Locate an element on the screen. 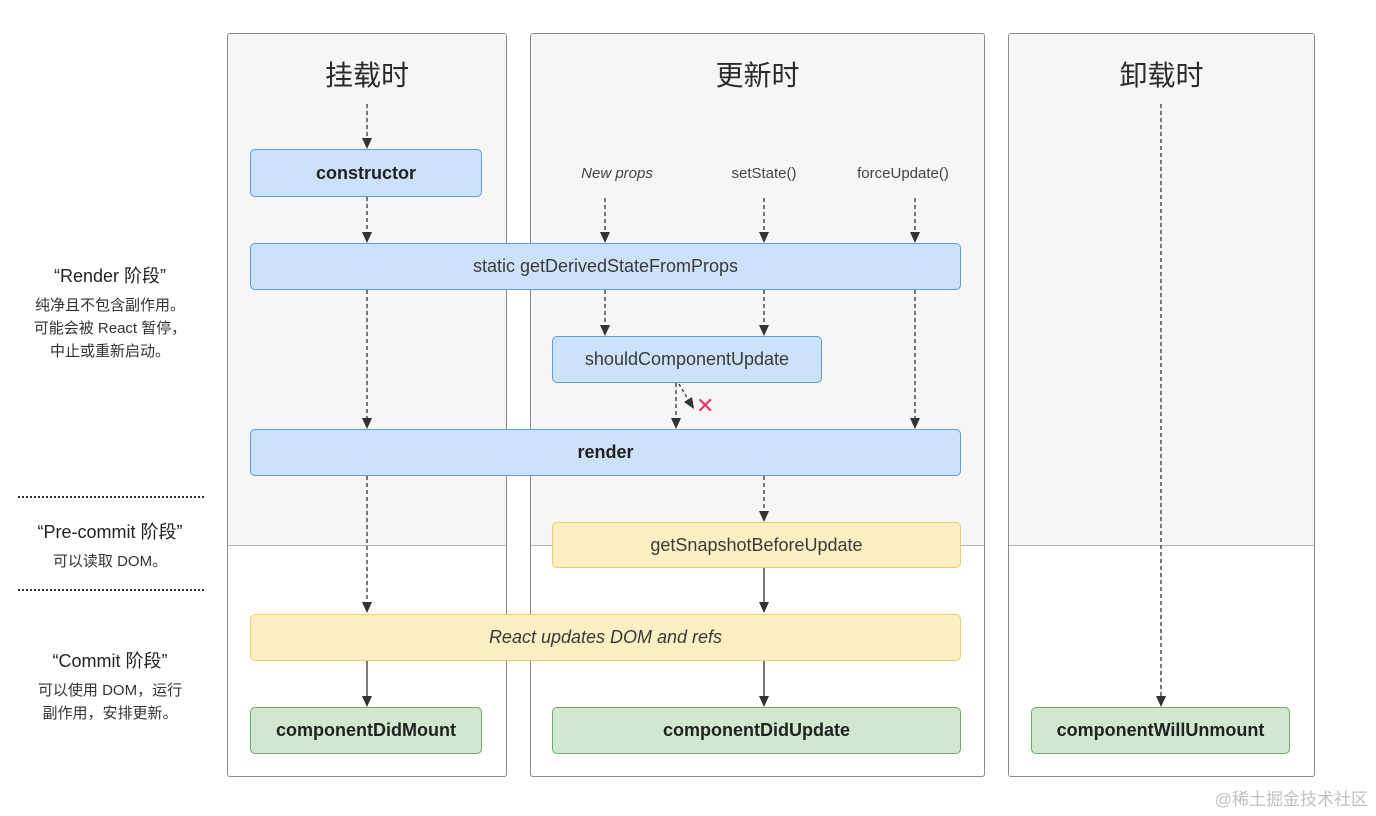  method-get-derived-state-from-props: static getDerivedStateFromProps is located at coordinates (605, 266).